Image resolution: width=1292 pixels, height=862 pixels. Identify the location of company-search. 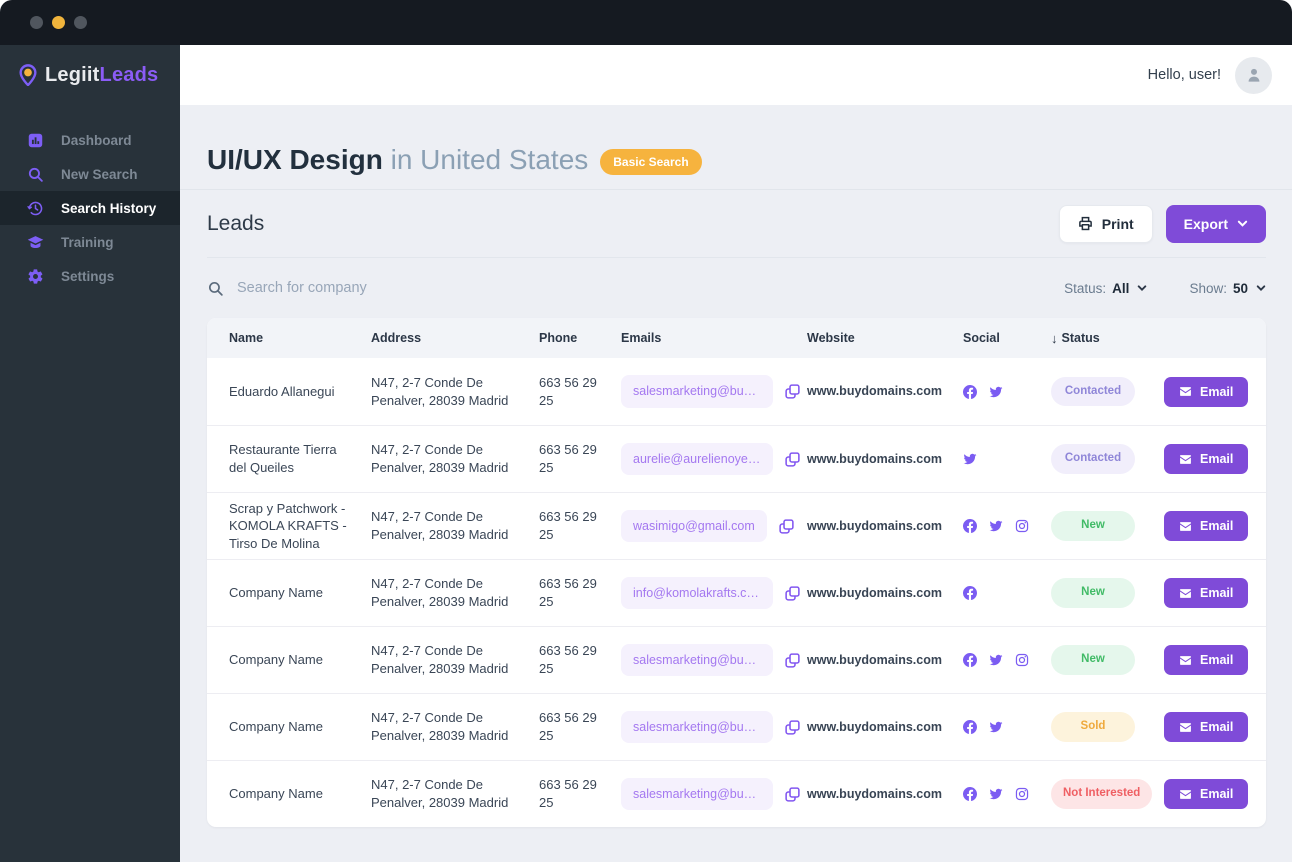
(635, 288).